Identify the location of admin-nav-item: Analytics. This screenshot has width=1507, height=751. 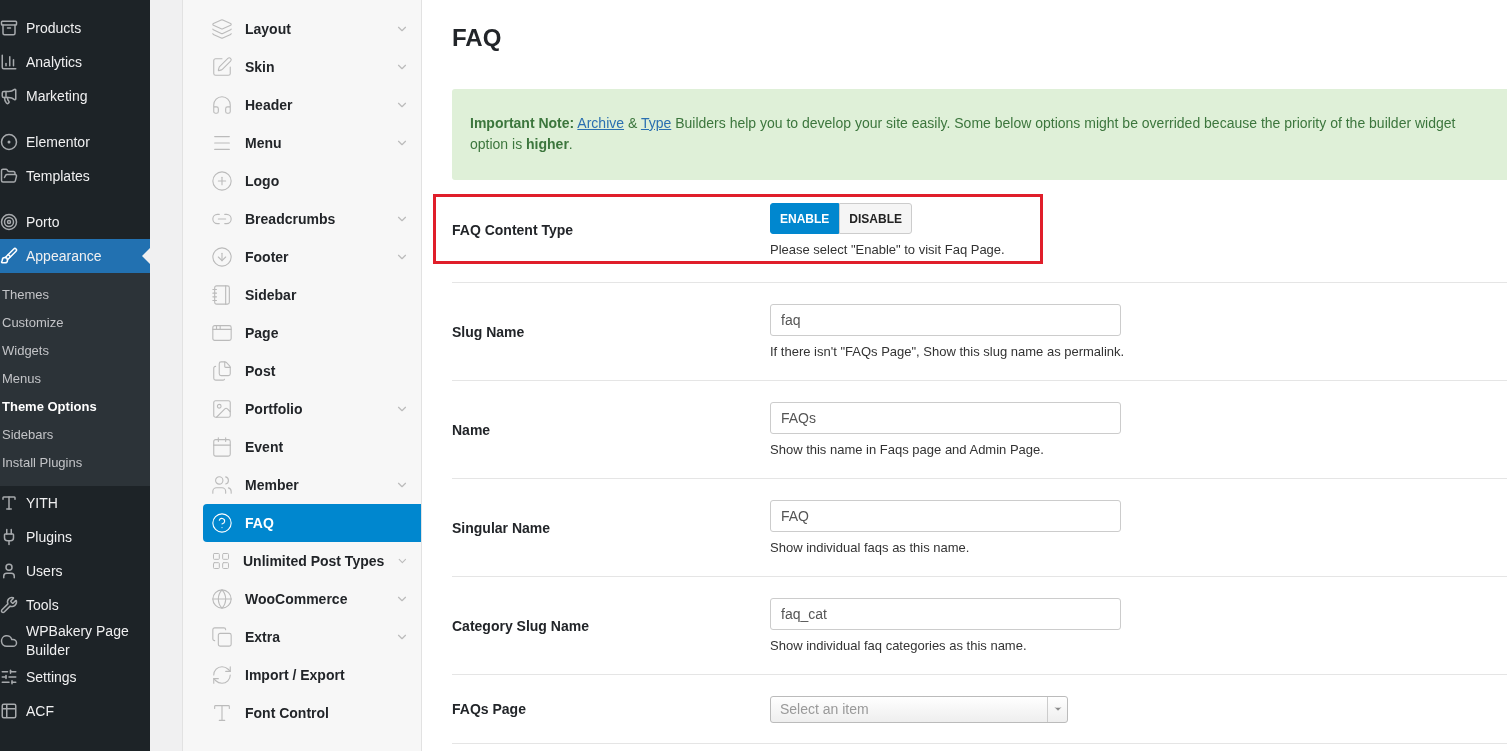
(75, 62).